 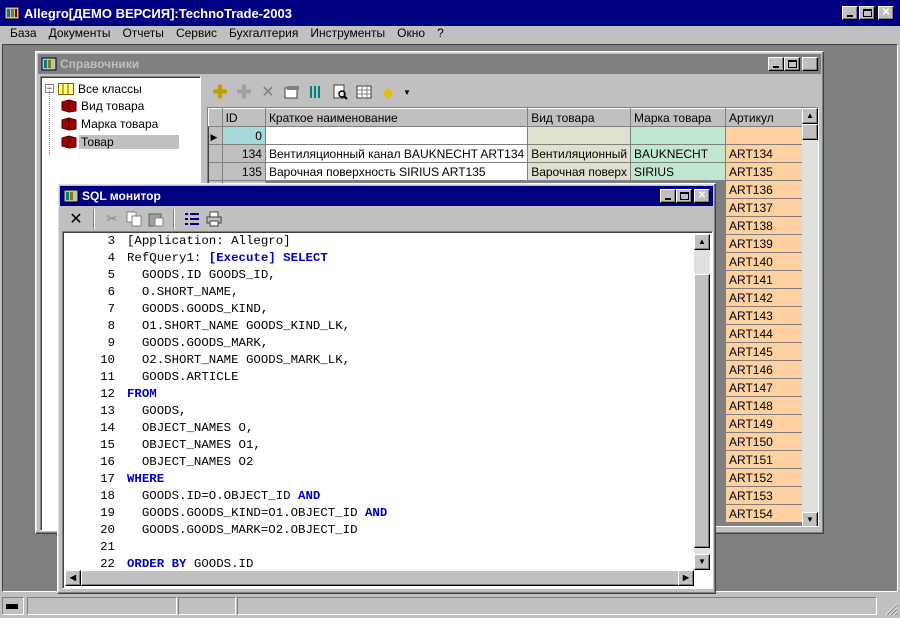 I want to click on code-line: 22 ORDER BY GOODS.ID, so click(x=379, y=563).